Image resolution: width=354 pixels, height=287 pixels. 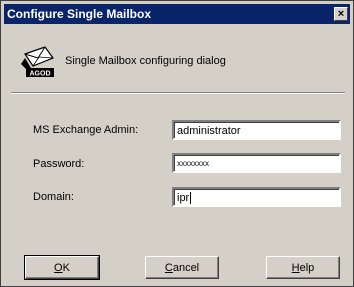 What do you see at coordinates (86, 130) in the screenshot?
I see `admin-label: MS Exchange Admin:` at bounding box center [86, 130].